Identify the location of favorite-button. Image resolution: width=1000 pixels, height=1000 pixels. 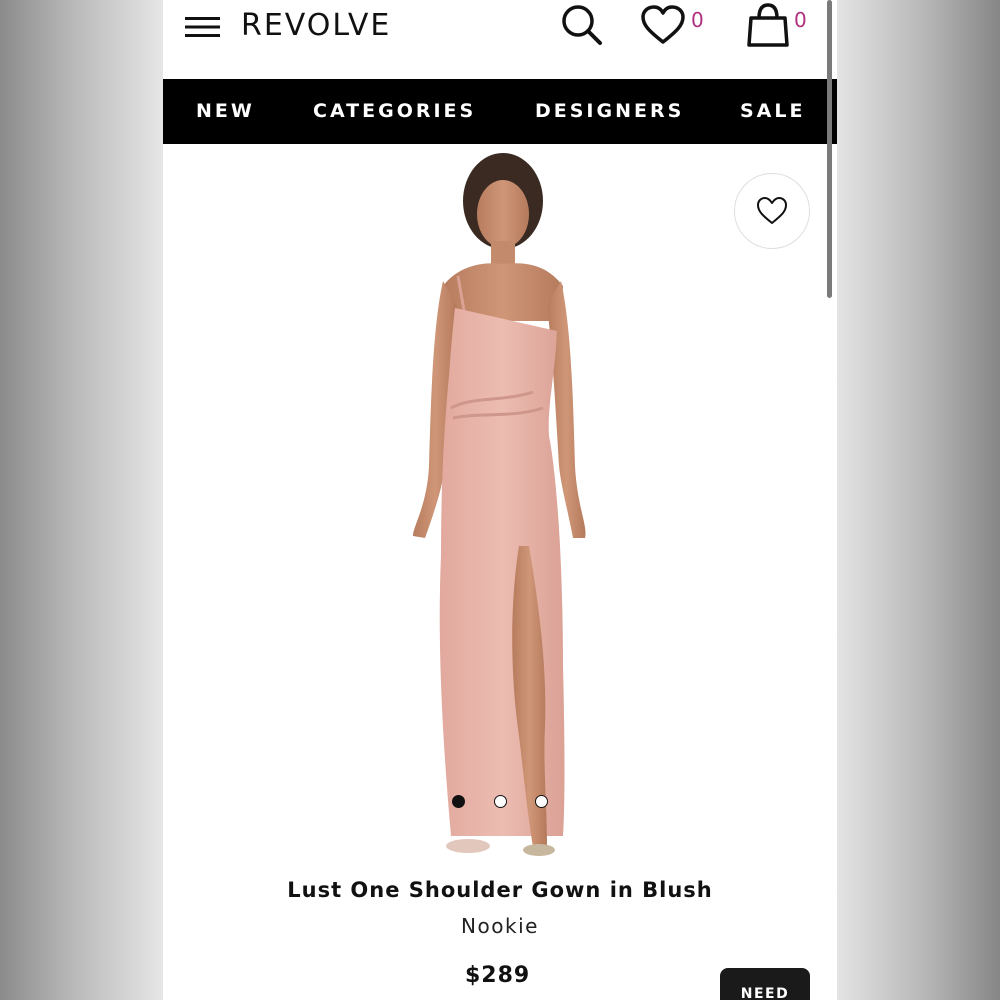
(772, 211).